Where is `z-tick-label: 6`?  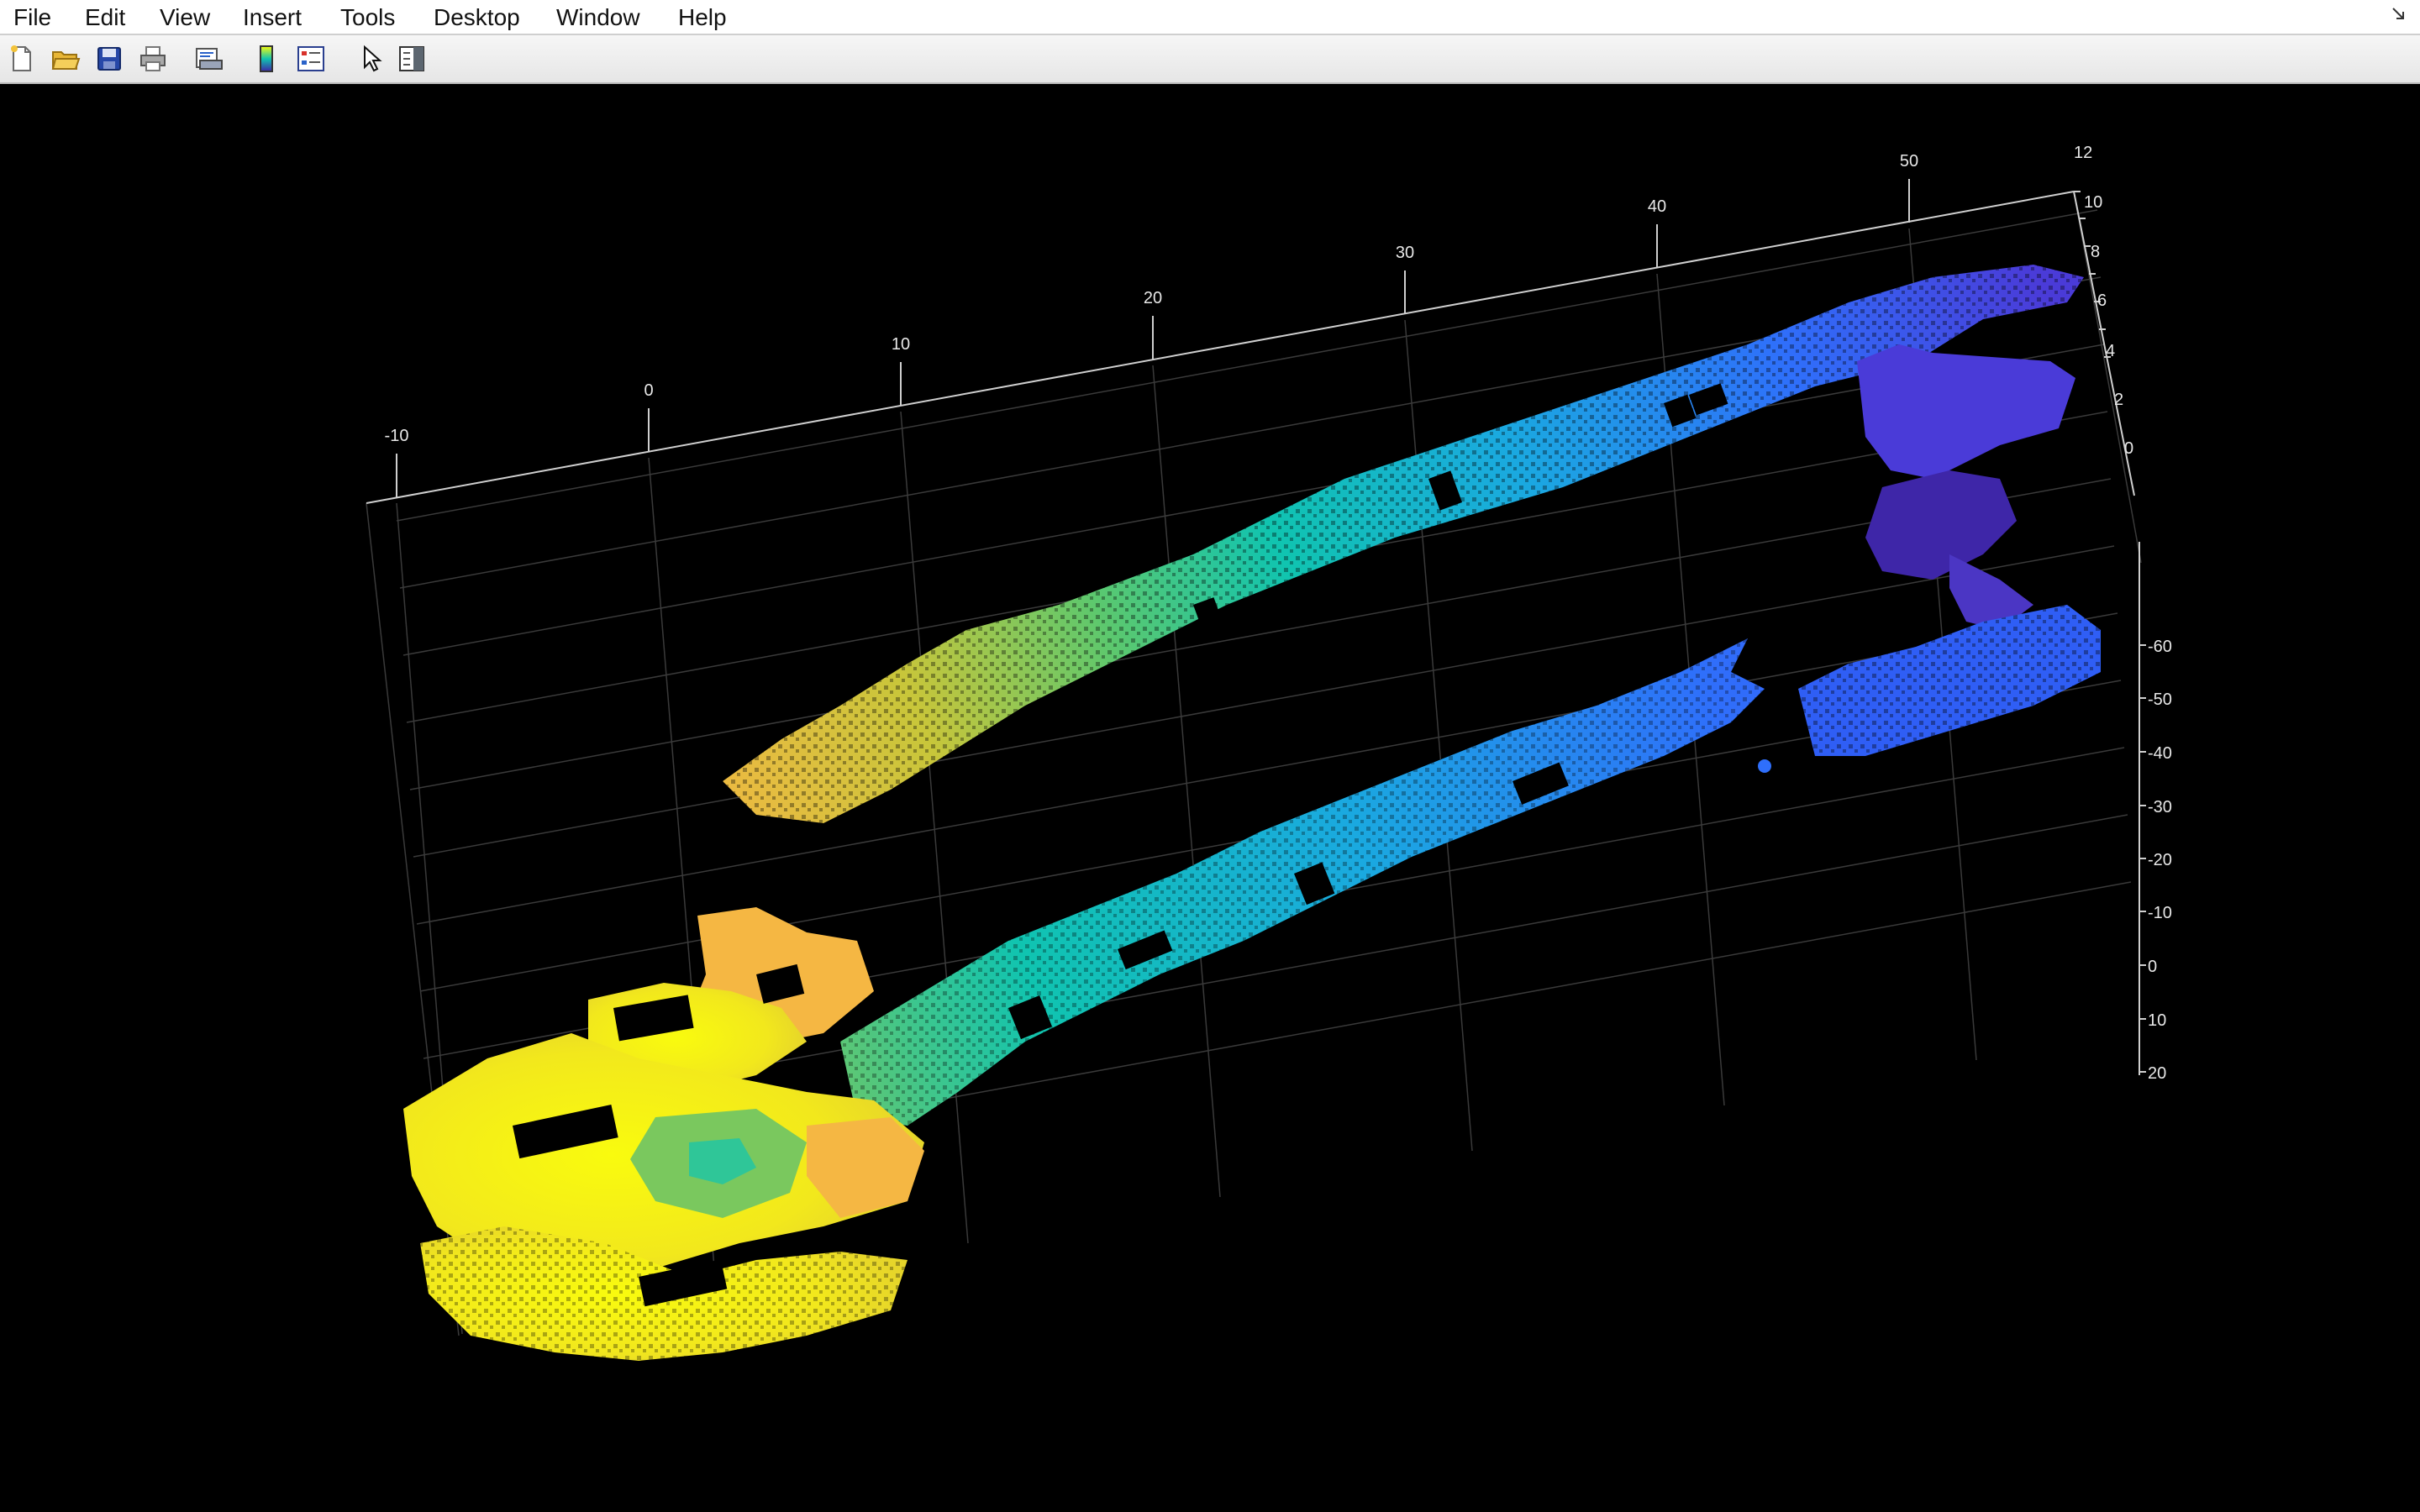 z-tick-label: 6 is located at coordinates (2102, 300).